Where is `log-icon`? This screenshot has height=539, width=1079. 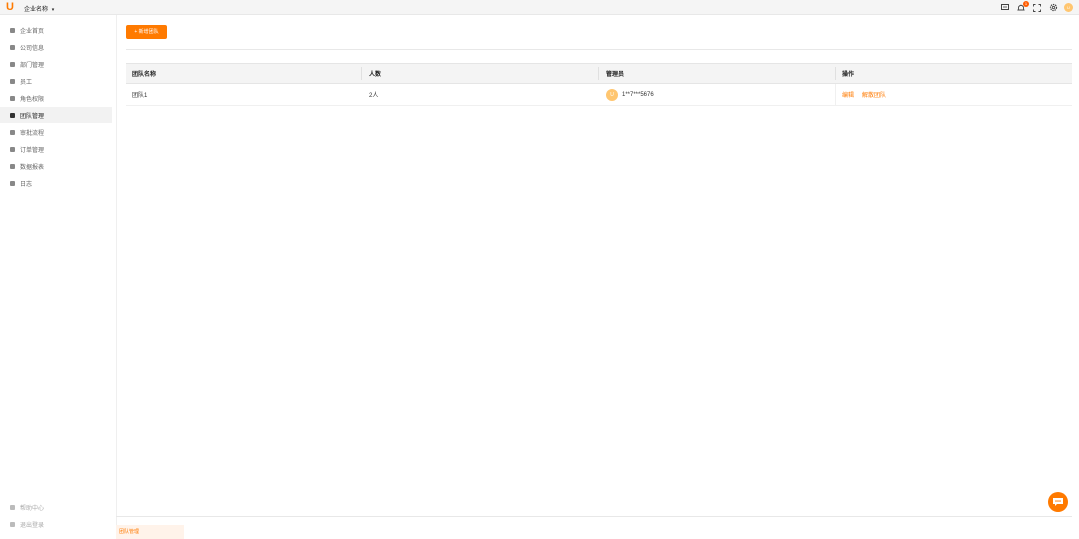
log-icon is located at coordinates (12, 183).